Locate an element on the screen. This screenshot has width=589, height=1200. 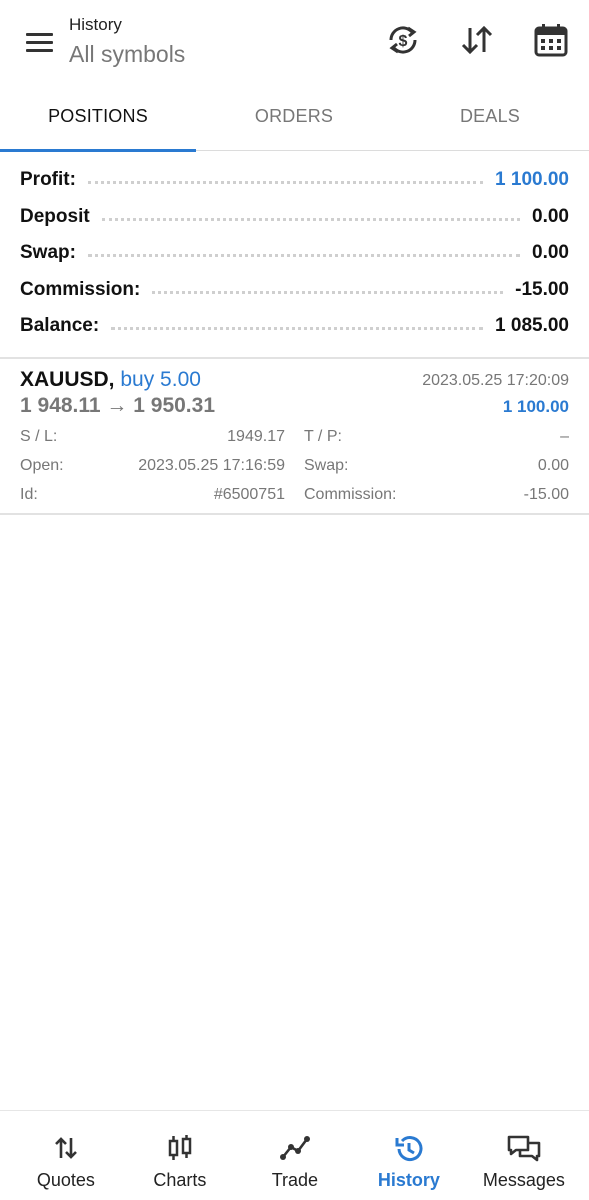
open-value: 2023.05.25 17:16:59 is located at coordinates (211, 465).